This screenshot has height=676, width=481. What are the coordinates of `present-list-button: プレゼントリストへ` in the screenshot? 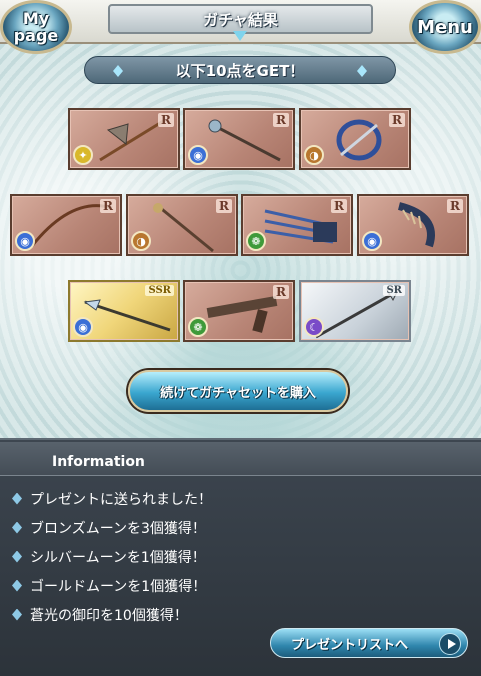 It's located at (369, 643).